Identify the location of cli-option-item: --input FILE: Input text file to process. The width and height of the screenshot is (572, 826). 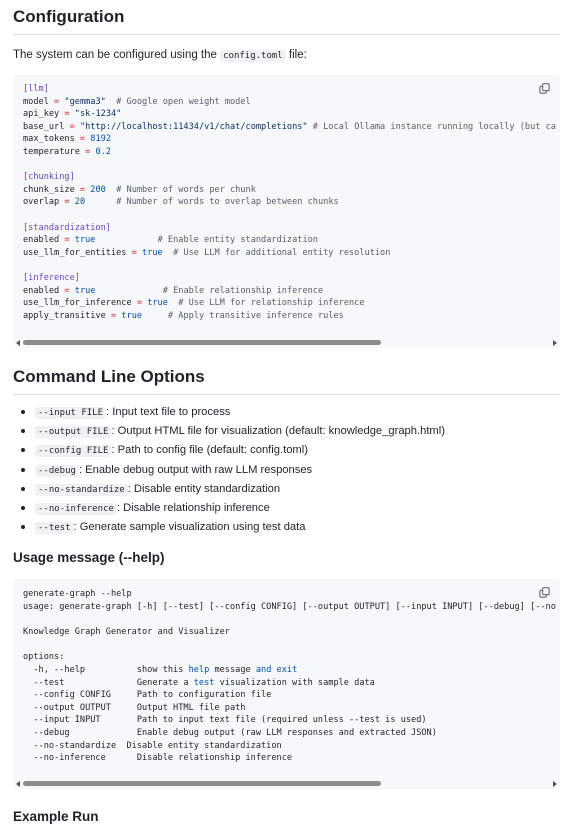
(286, 412).